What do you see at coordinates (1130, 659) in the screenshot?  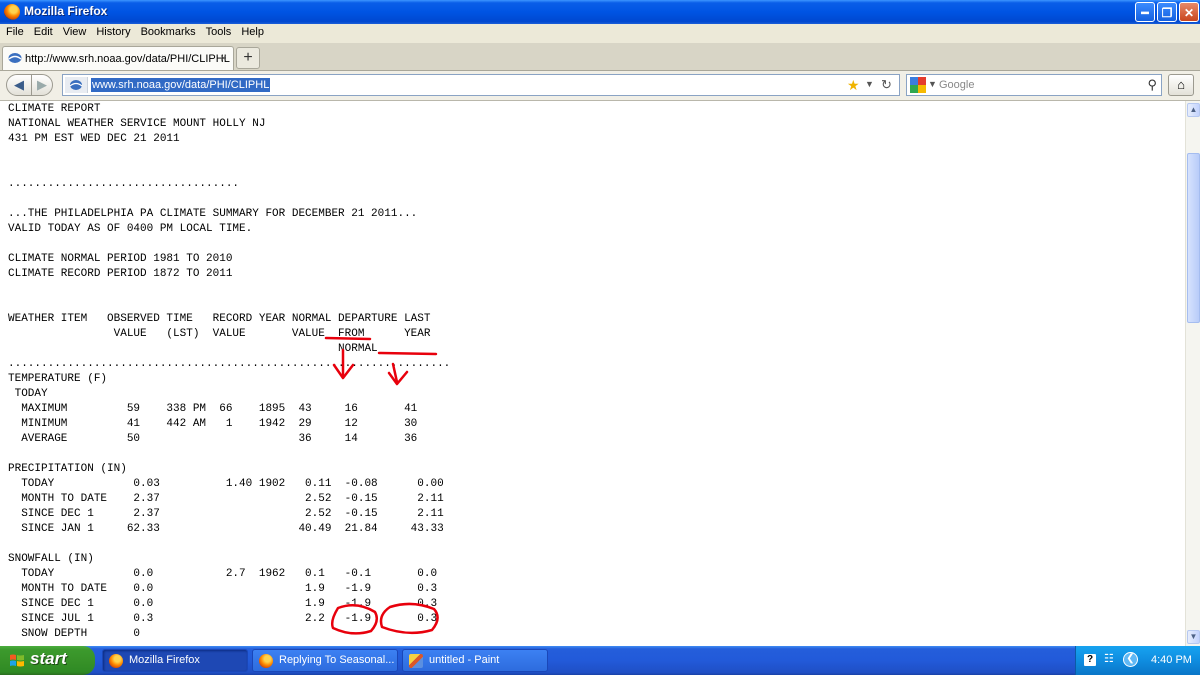 I see `show-hidden-icons-icon: ❮` at bounding box center [1130, 659].